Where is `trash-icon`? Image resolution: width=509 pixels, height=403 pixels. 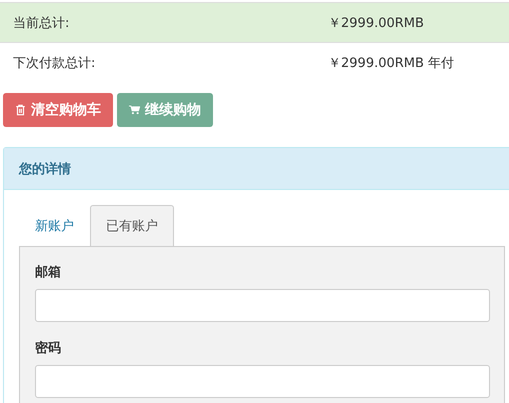
trash-icon is located at coordinates (20, 110).